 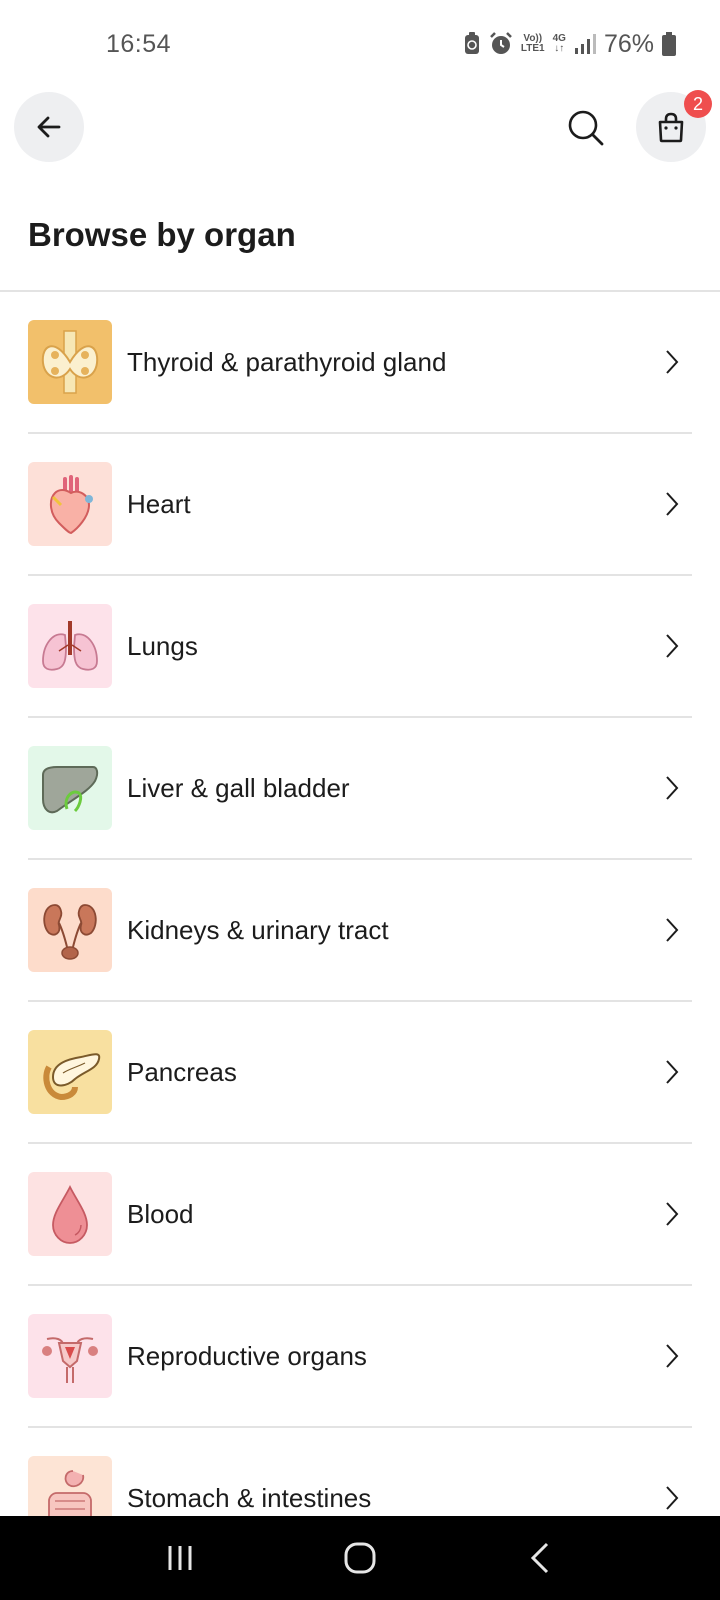 I want to click on data-indicator: 4G ↓↑, so click(x=559, y=44).